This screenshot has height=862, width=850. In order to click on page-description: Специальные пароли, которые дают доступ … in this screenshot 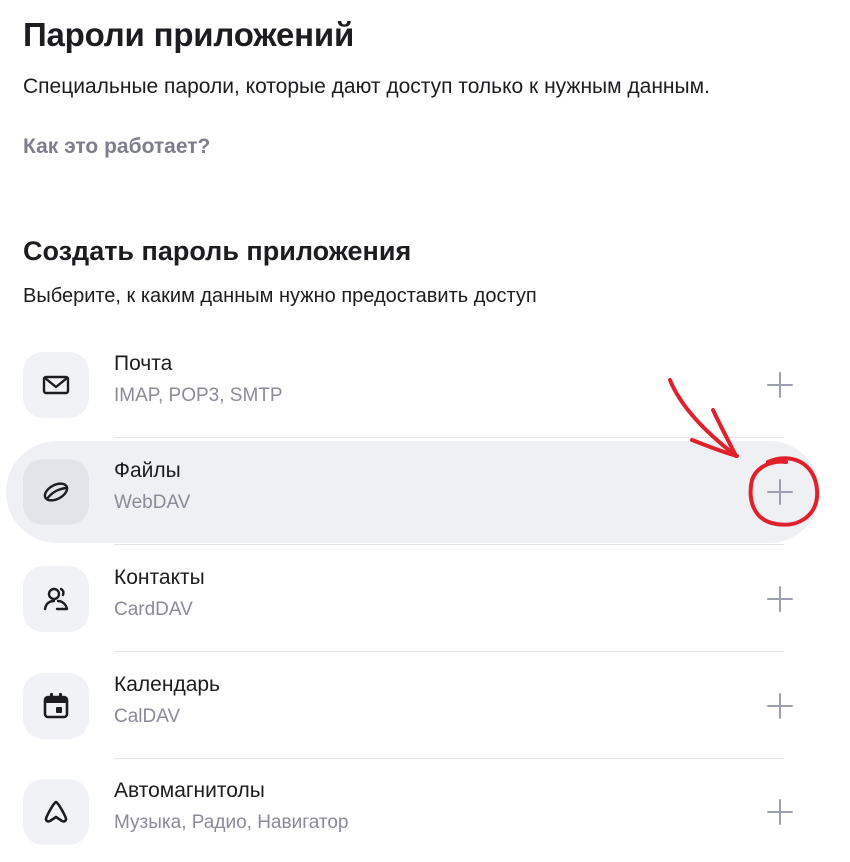, I will do `click(366, 86)`.